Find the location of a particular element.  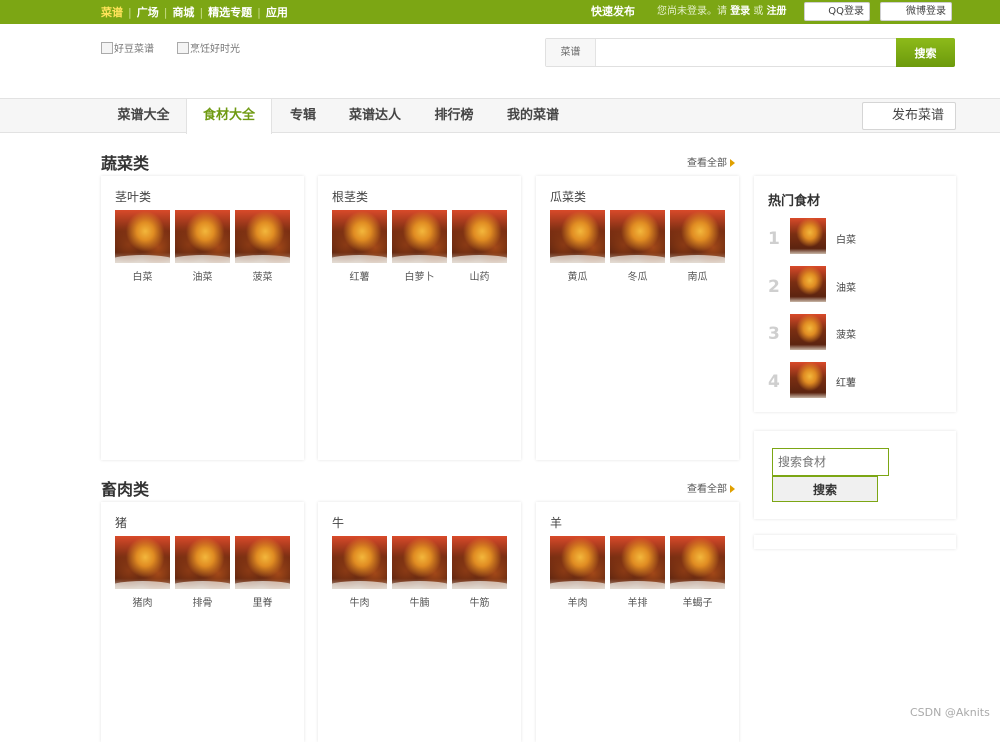

search-input is located at coordinates (746, 52).